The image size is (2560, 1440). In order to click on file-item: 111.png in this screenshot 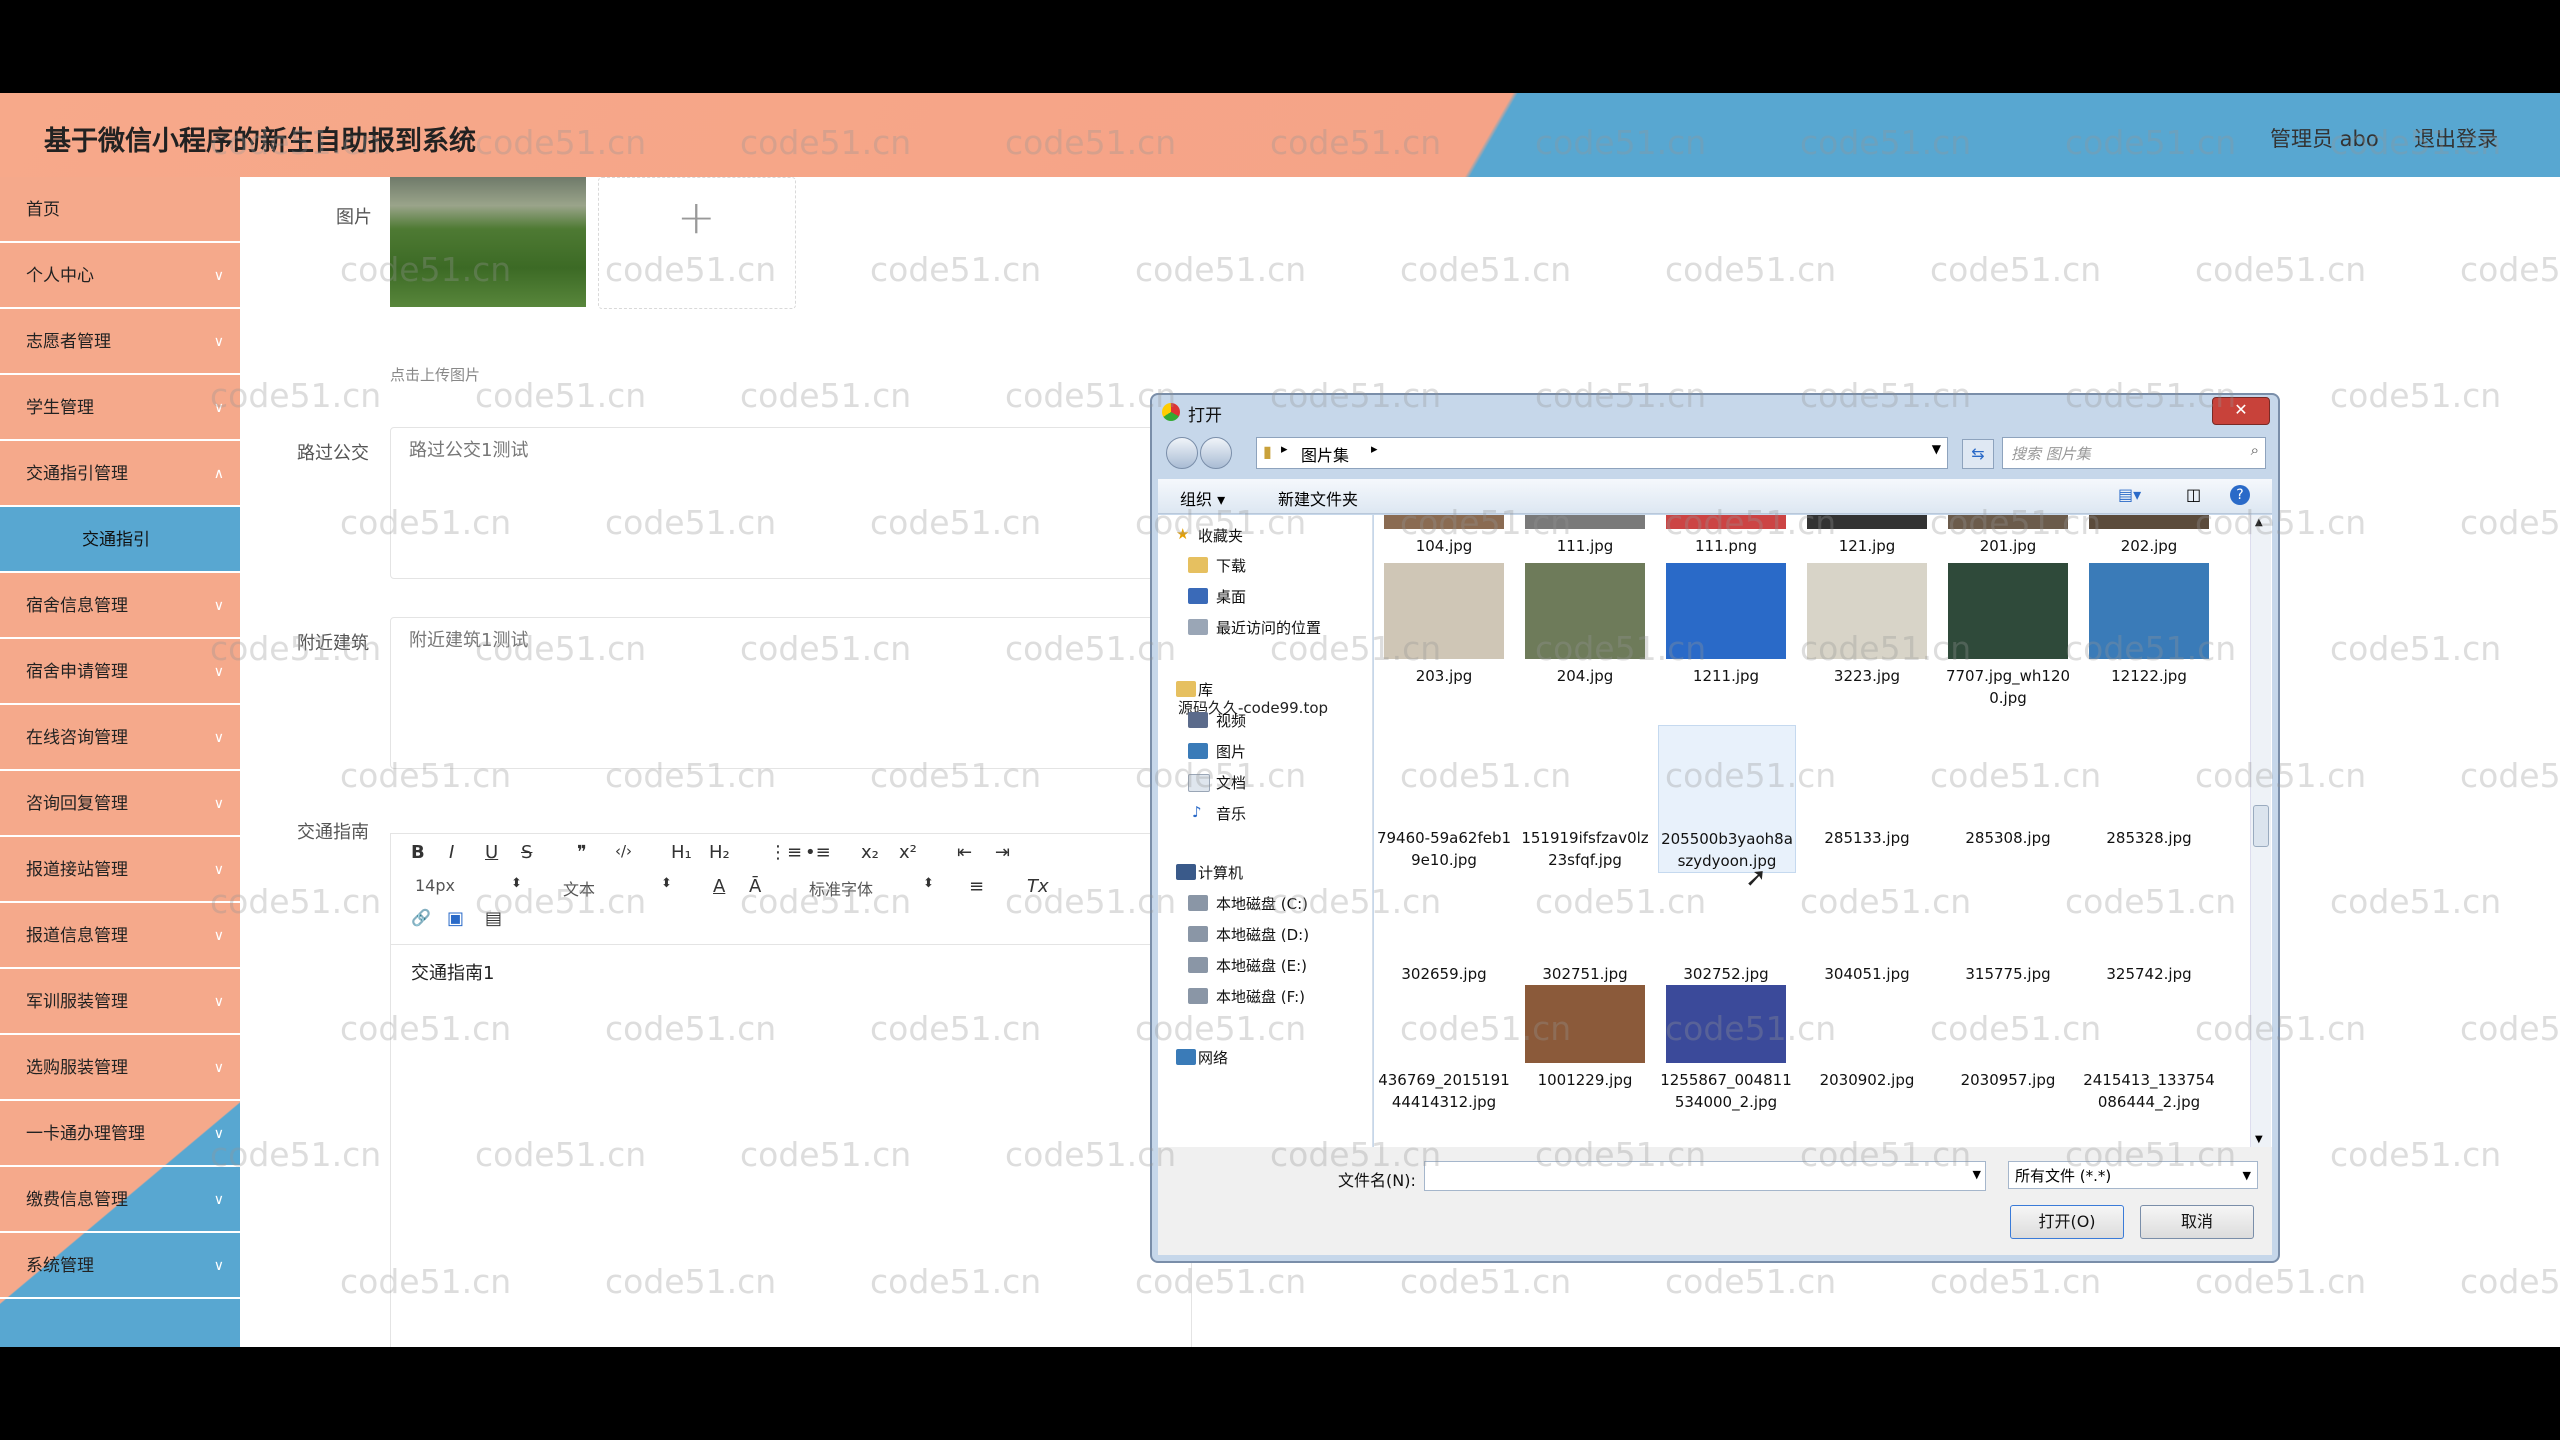, I will do `click(1726, 536)`.